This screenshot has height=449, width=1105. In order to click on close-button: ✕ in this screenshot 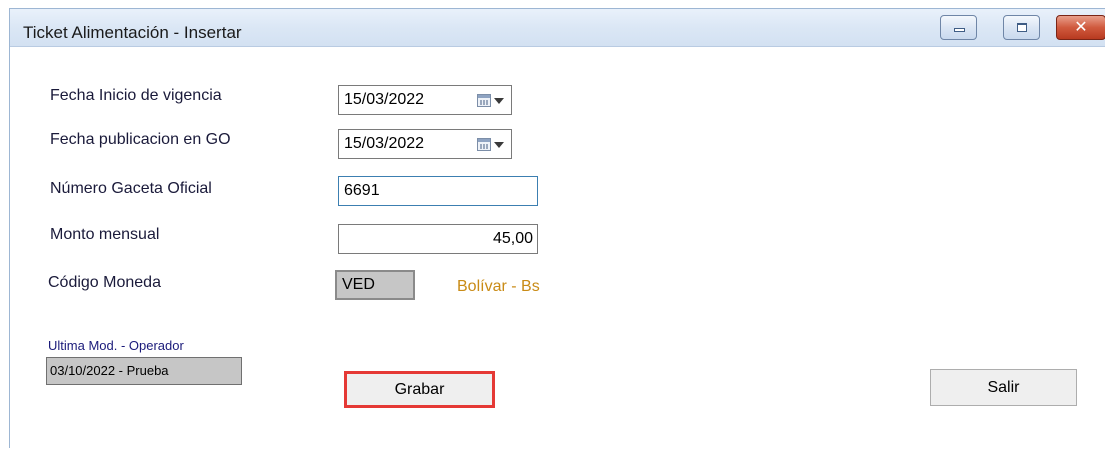, I will do `click(1080, 27)`.